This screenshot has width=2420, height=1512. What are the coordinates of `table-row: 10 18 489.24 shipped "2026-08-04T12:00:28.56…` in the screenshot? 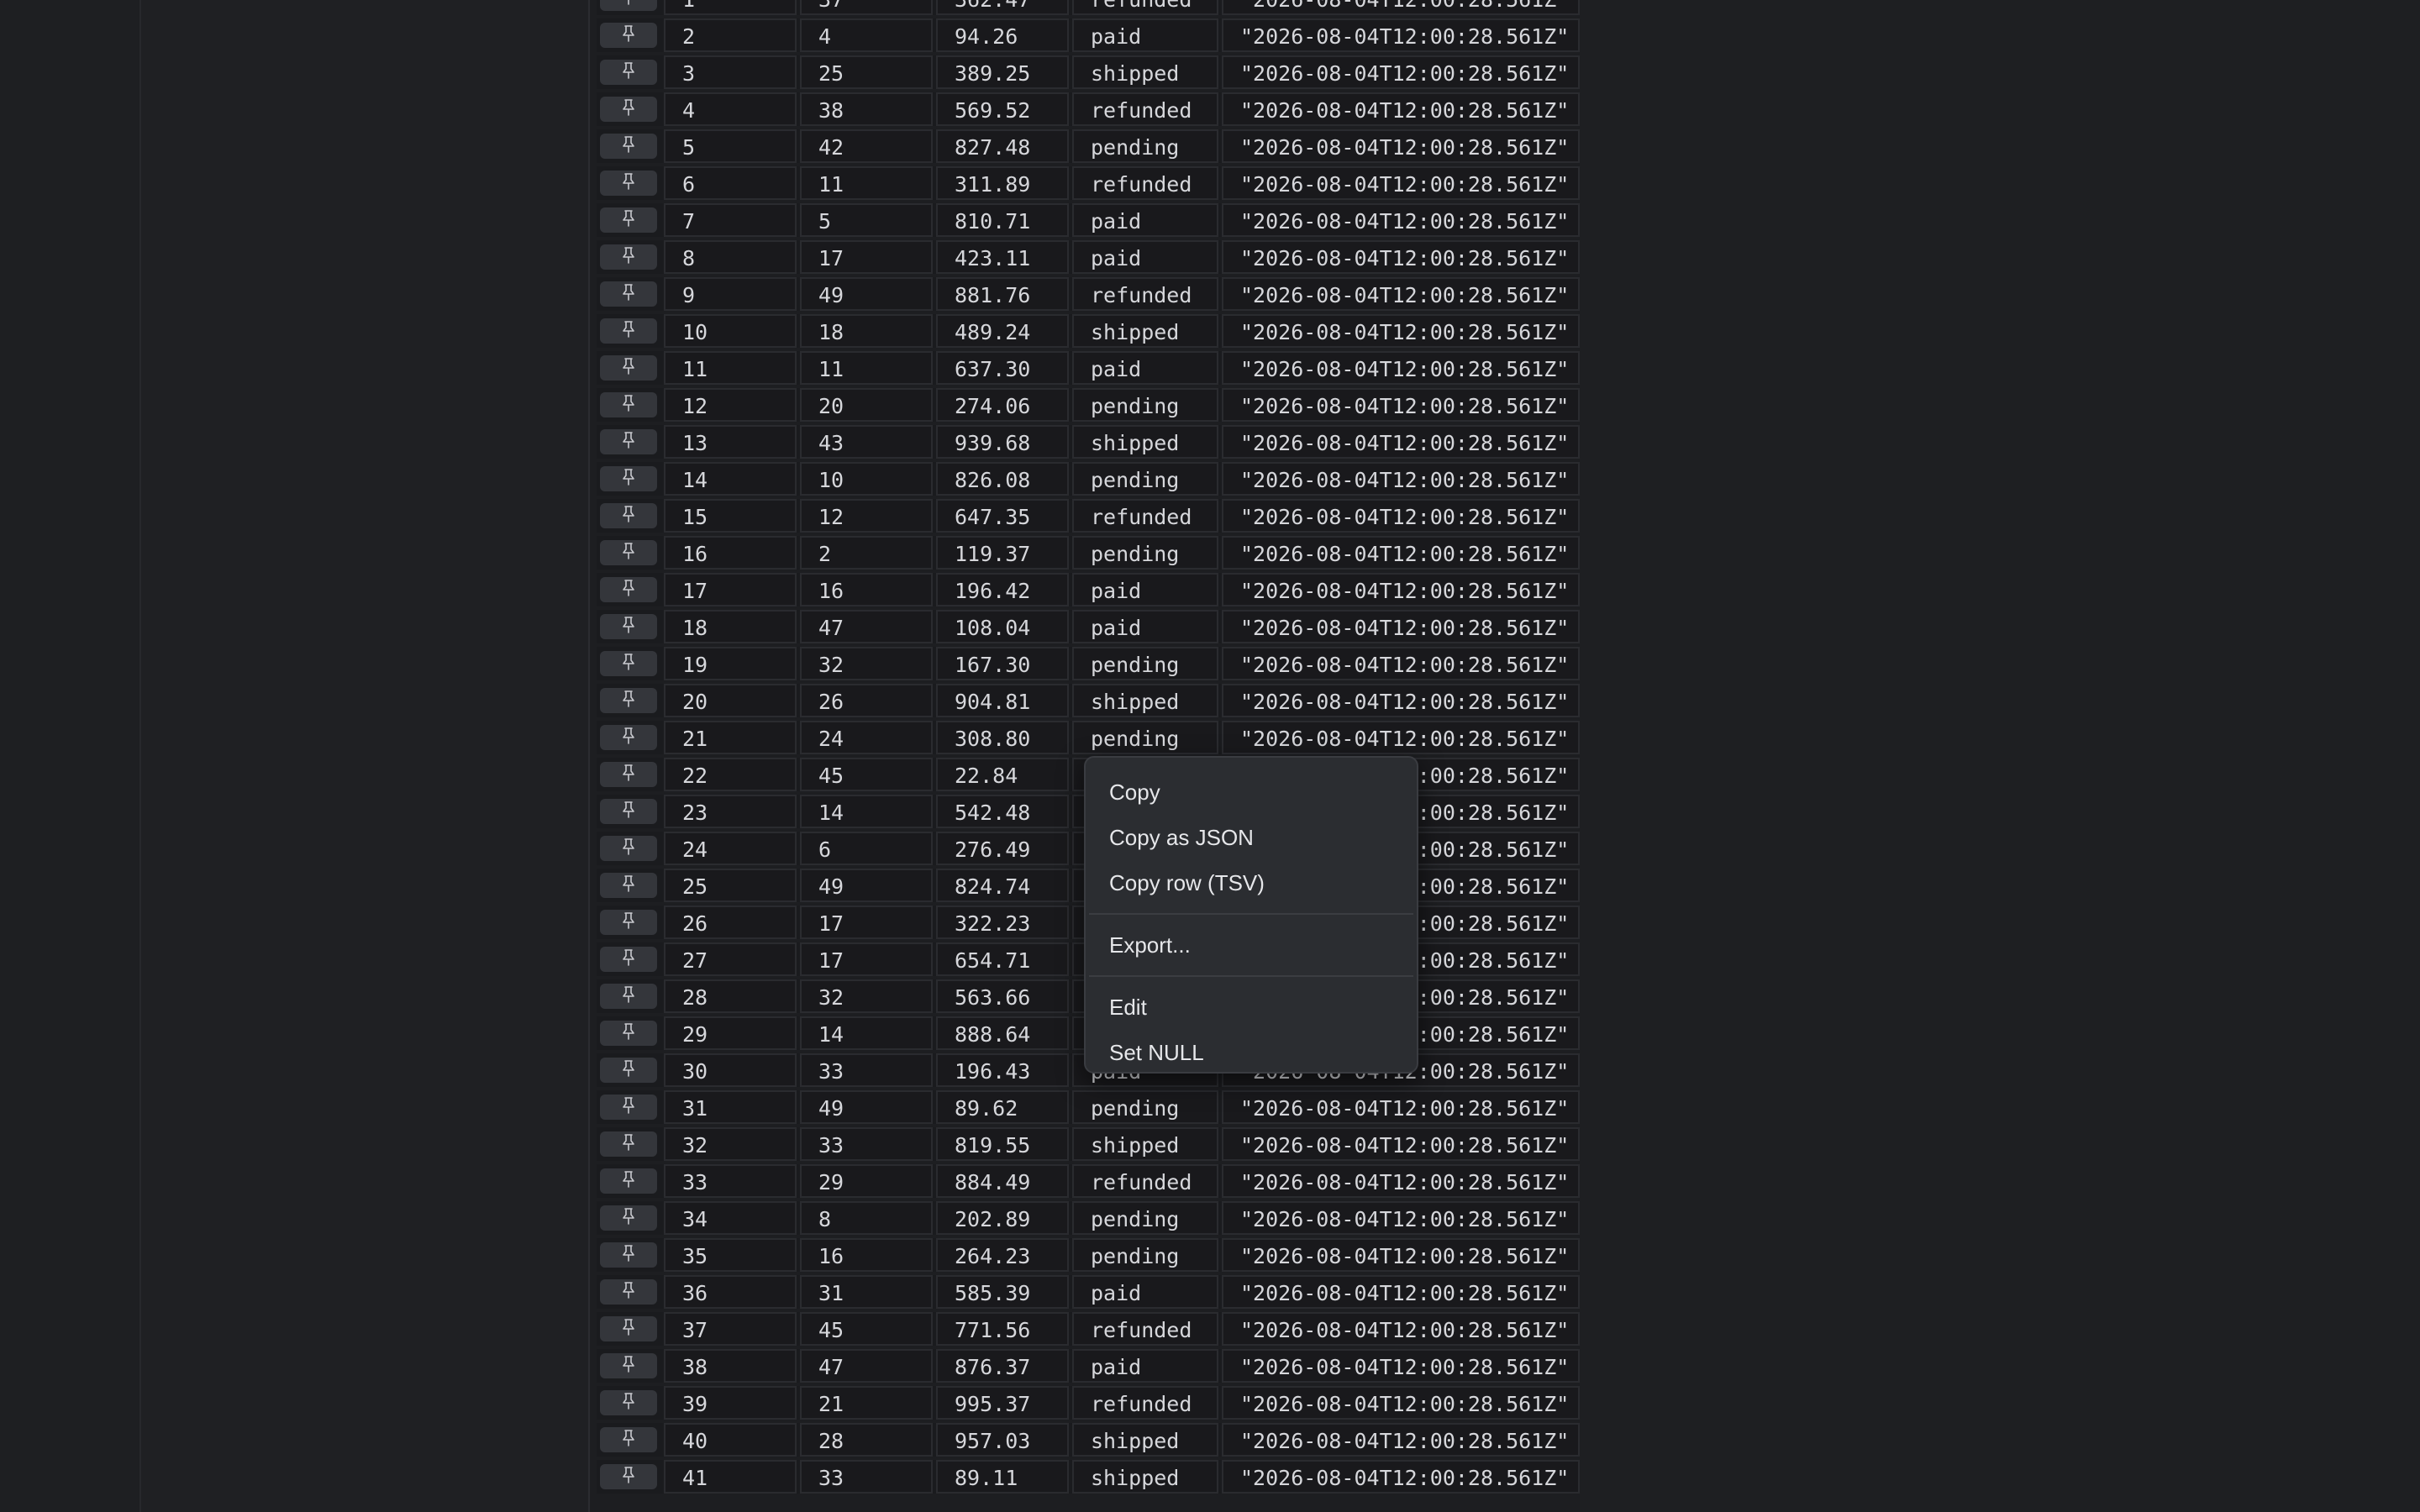 It's located at (1088, 331).